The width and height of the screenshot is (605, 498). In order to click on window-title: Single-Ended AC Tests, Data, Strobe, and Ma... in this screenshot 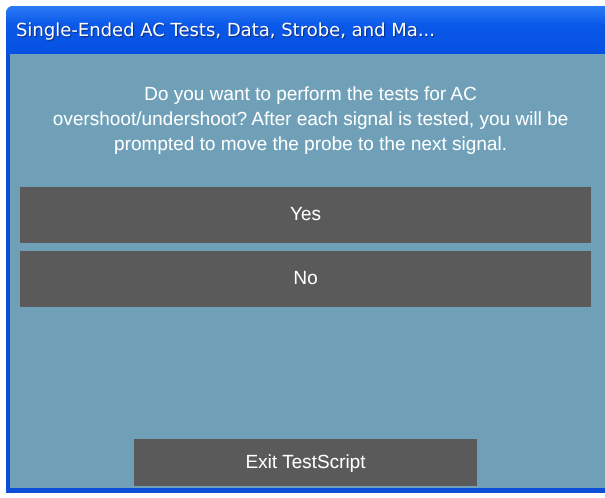, I will do `click(225, 30)`.